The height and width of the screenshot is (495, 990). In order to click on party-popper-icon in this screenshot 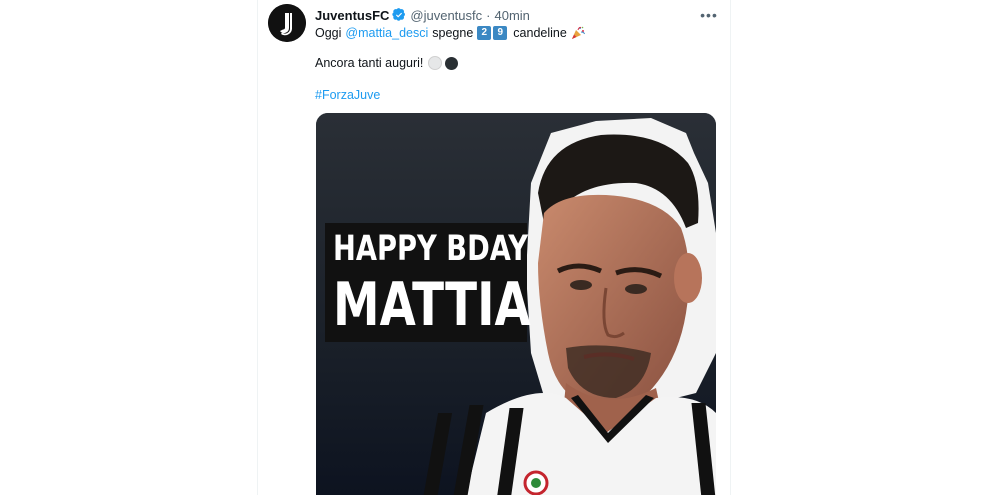, I will do `click(578, 32)`.